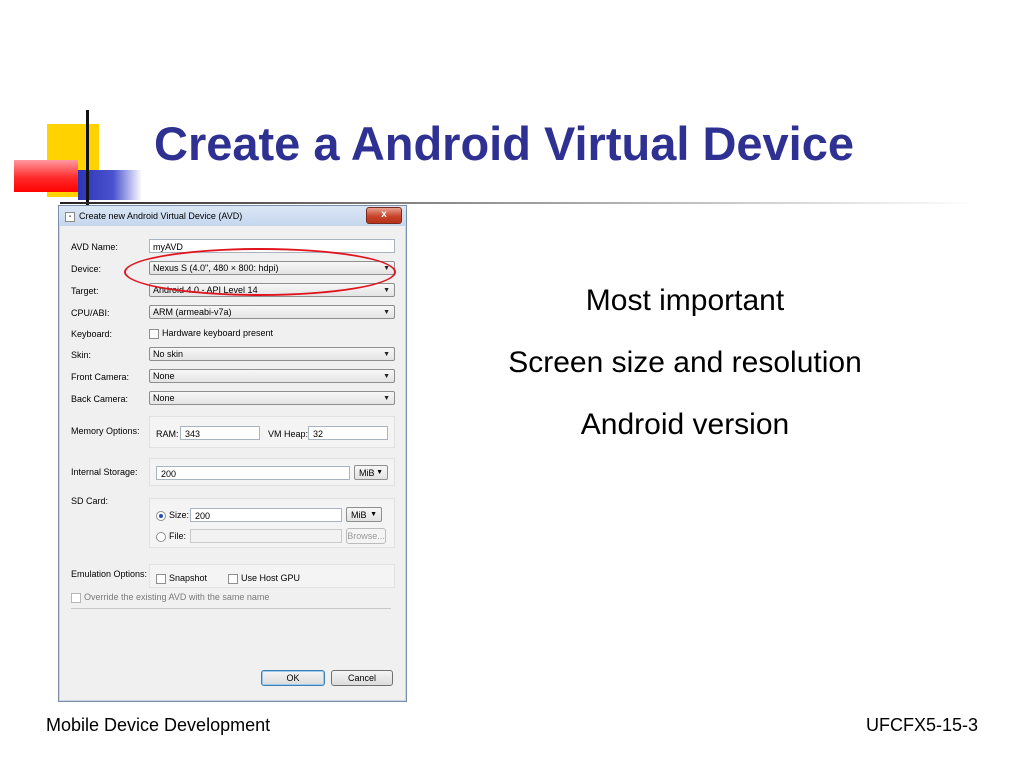  I want to click on ok-button: OK, so click(293, 678).